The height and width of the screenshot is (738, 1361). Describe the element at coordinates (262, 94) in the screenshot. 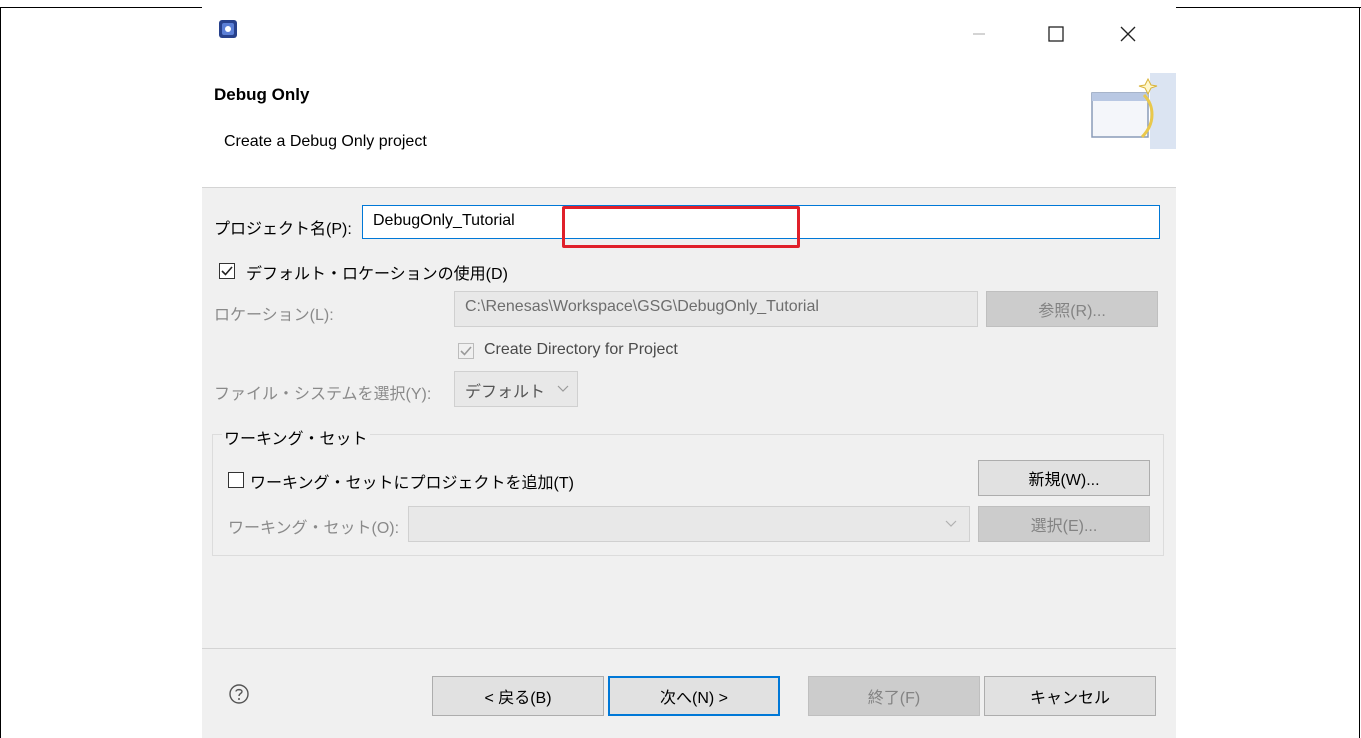

I see `wizard-title: Debug Only` at that location.